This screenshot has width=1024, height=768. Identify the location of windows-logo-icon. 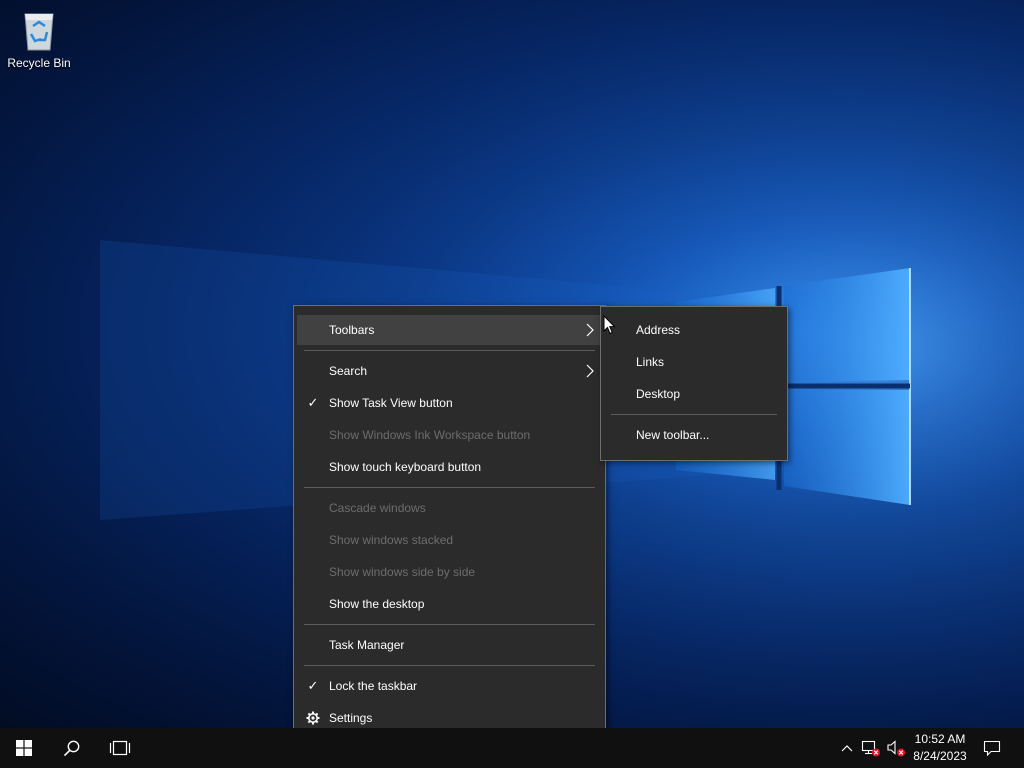
(24, 748).